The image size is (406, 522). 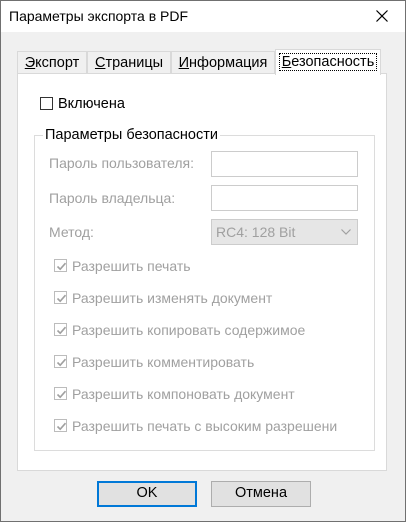 I want to click on permission-modify-checkbox, so click(x=60, y=297).